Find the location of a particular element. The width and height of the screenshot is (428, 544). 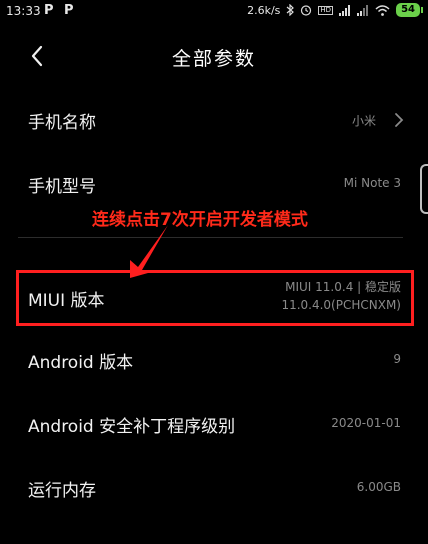

row-label: 手机名称 is located at coordinates (62, 123).